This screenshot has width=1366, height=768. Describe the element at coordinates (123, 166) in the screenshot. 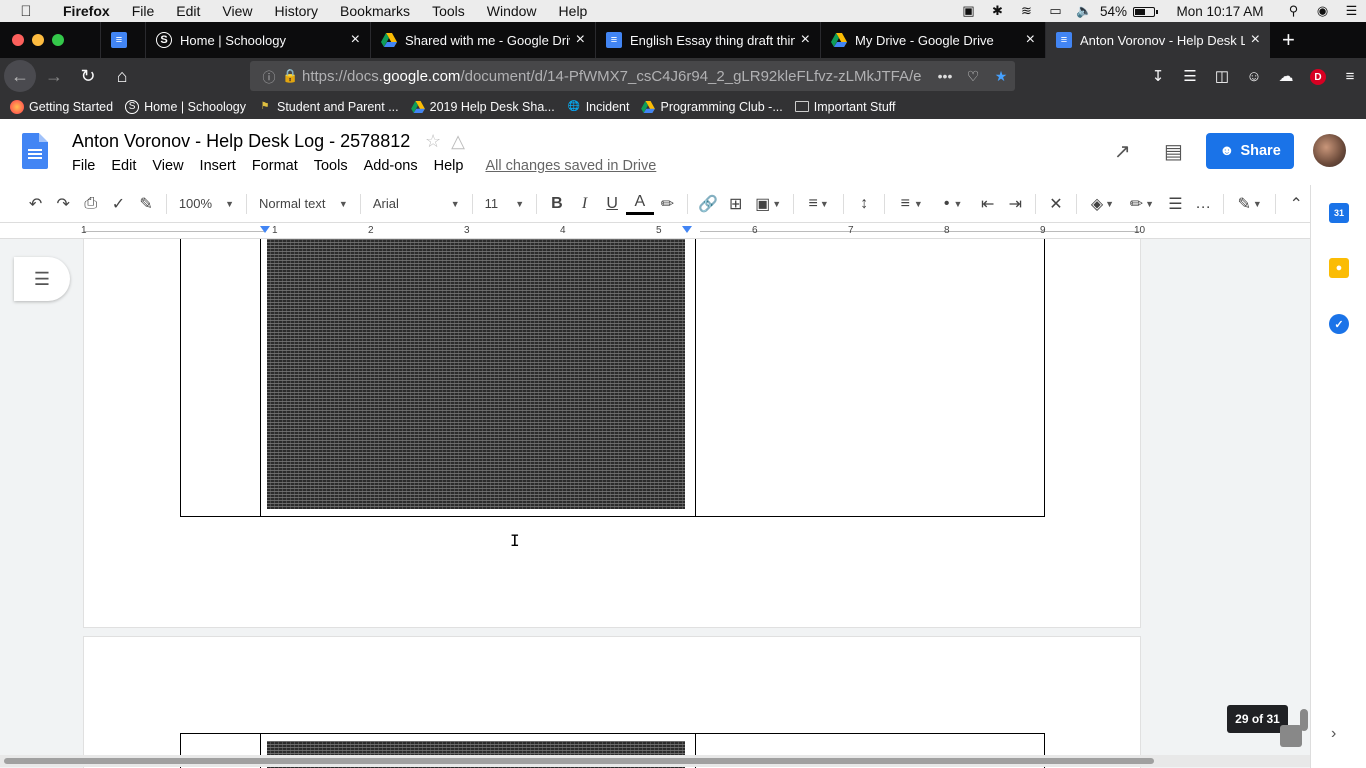

I see `docs-menu-edit: Edit` at that location.